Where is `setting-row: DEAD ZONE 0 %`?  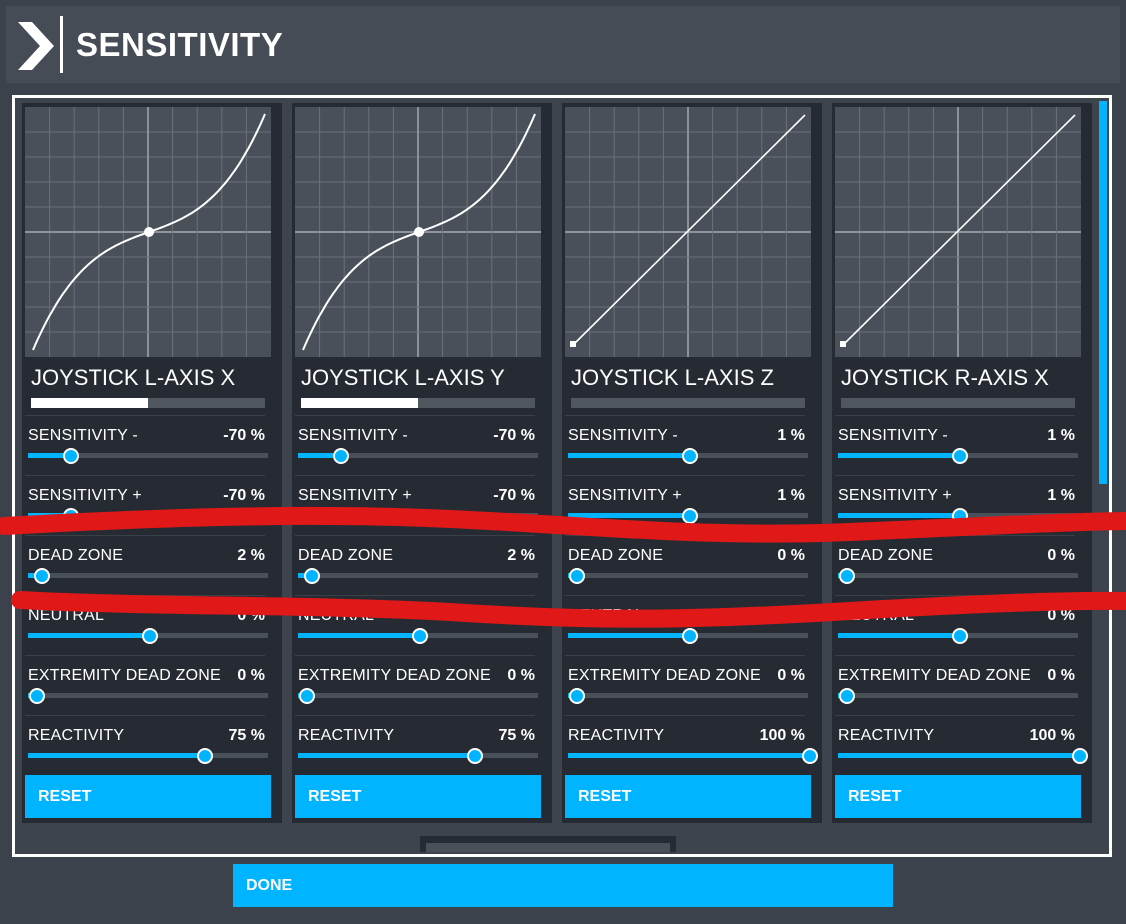 setting-row: DEAD ZONE 0 % is located at coordinates (956, 564).